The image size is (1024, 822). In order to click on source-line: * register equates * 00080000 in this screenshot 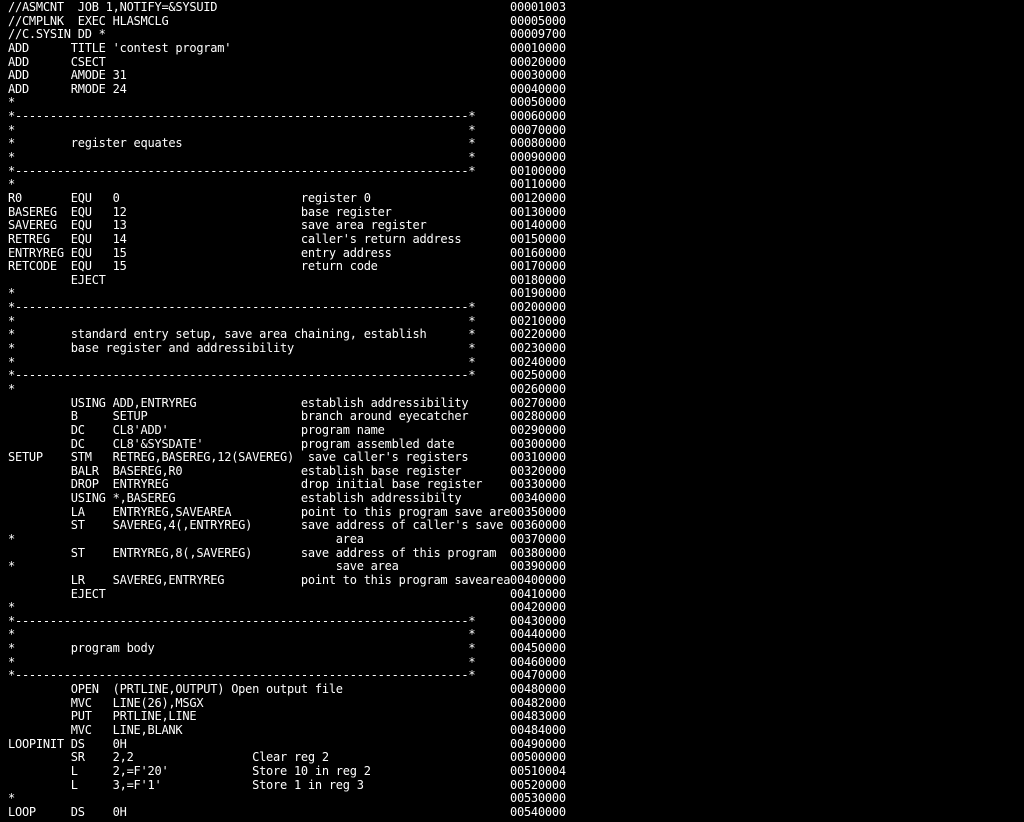, I will do `click(512, 144)`.